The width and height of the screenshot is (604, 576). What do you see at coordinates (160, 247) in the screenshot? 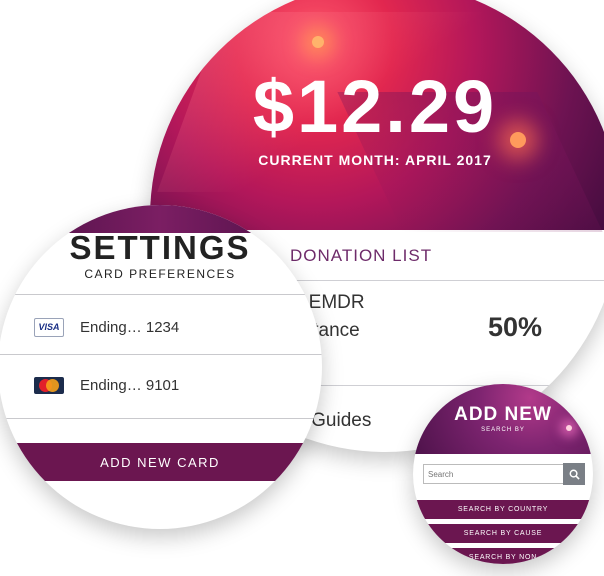
I see `settings-title: SETTINGS` at bounding box center [160, 247].